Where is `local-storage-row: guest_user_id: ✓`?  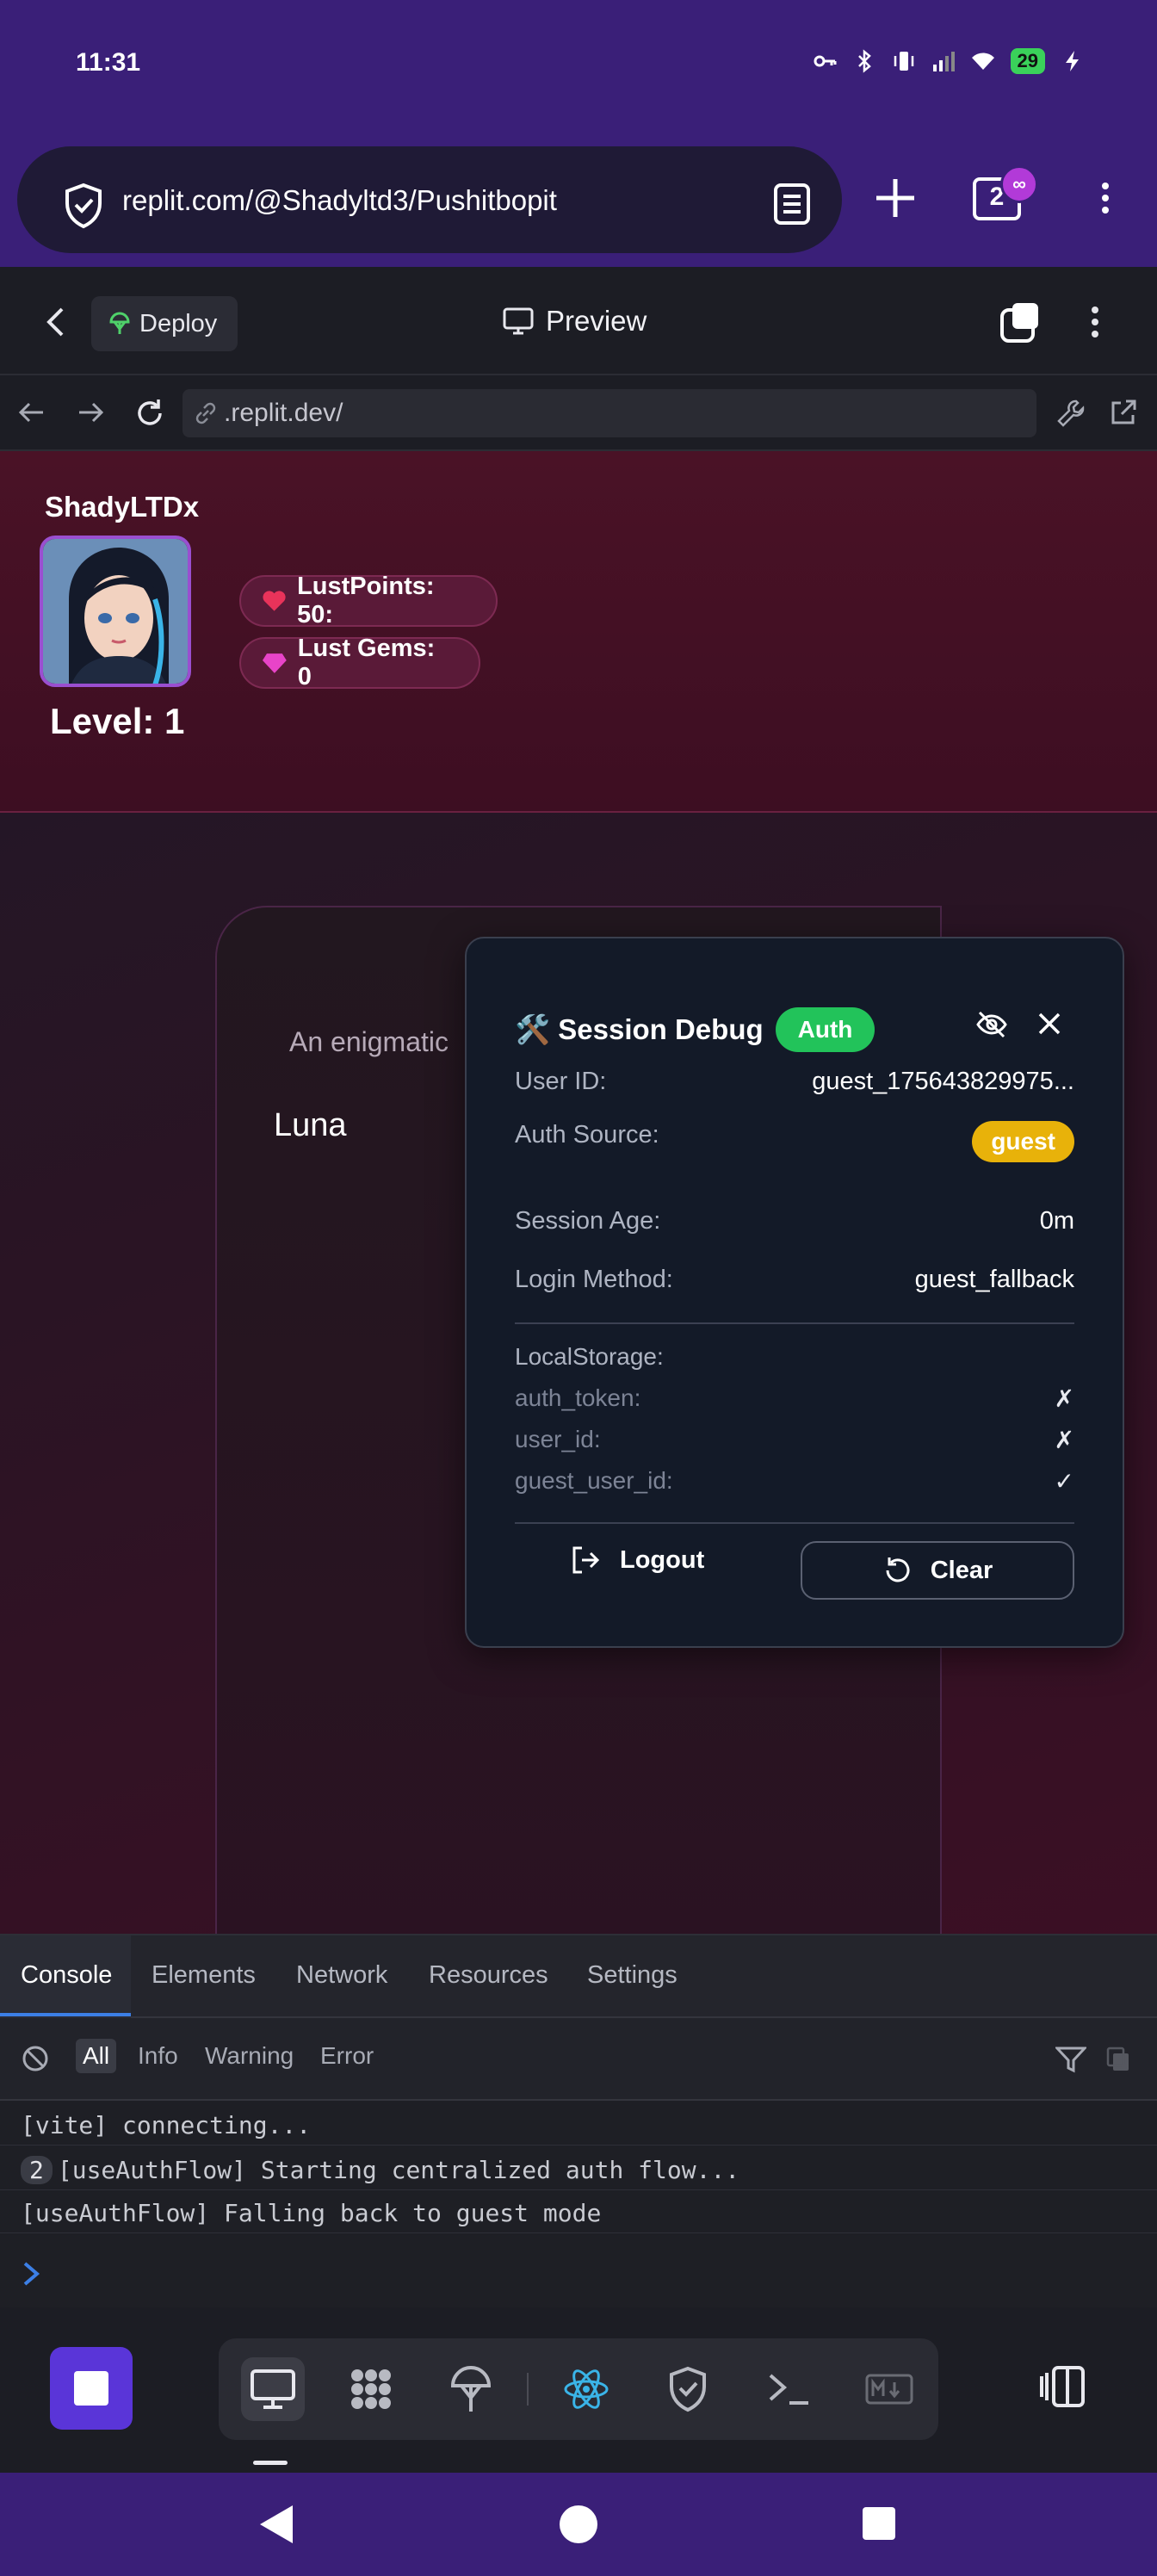 local-storage-row: guest_user_id: ✓ is located at coordinates (795, 1481).